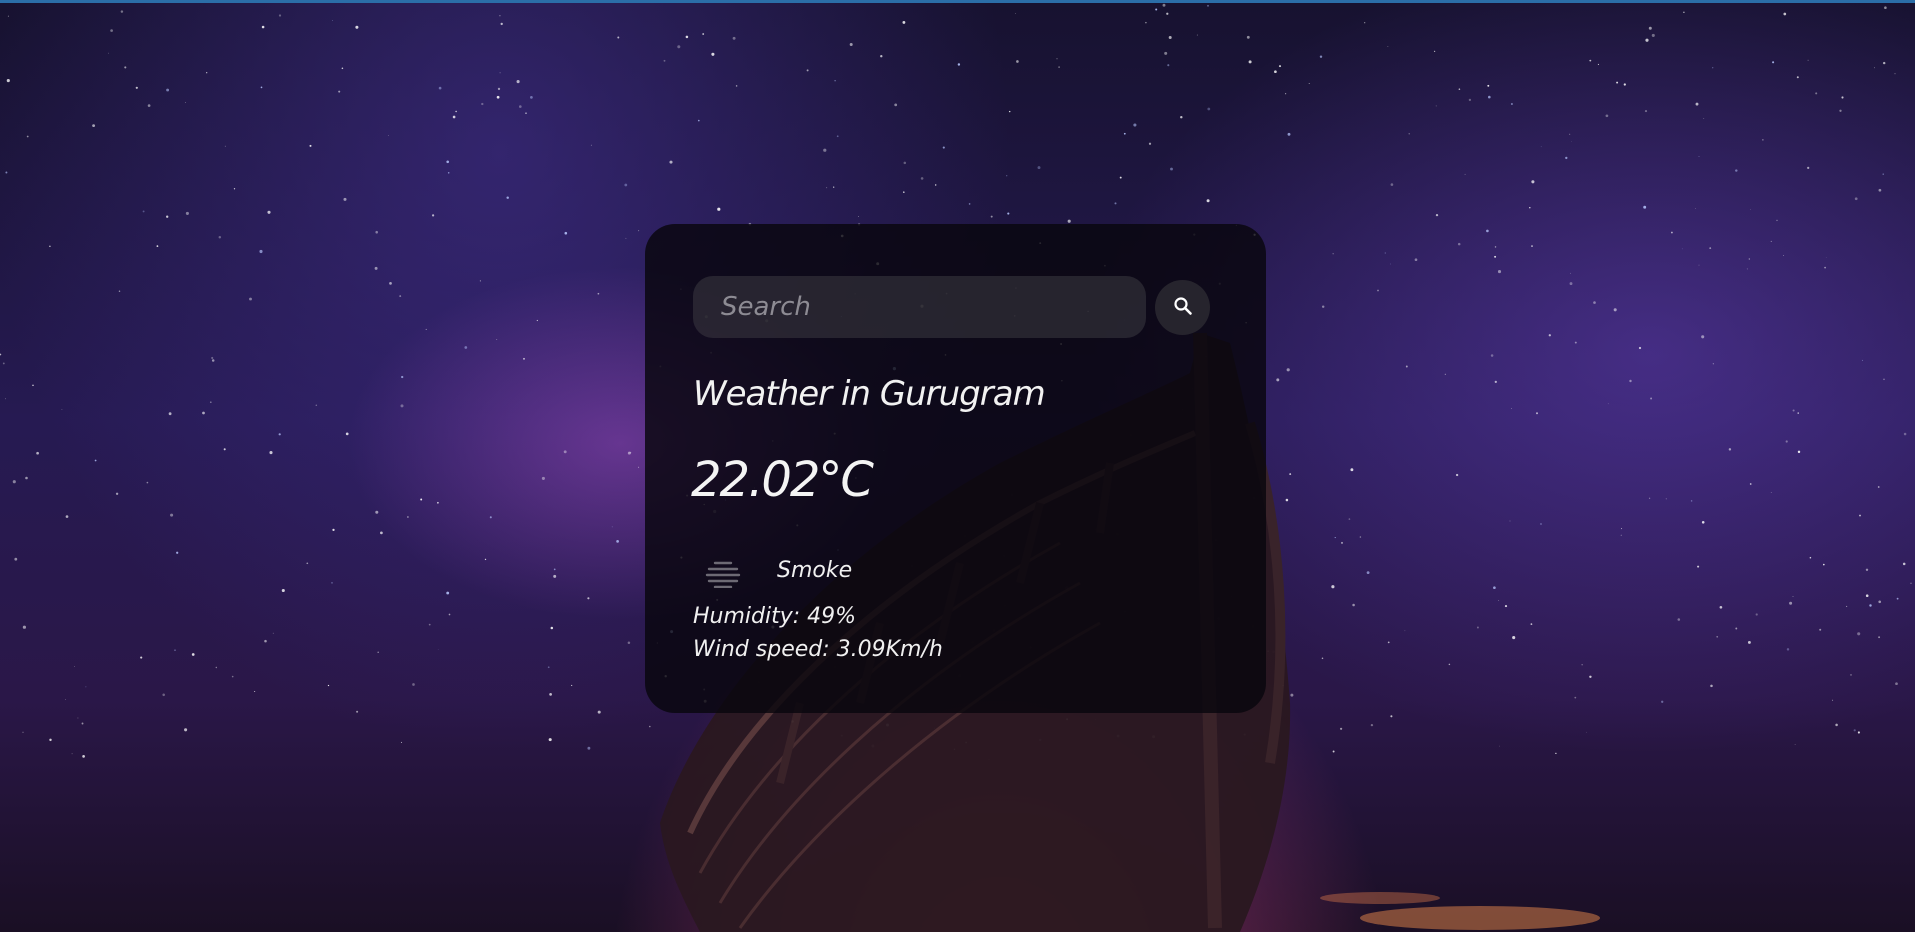  I want to click on search-bar, so click(958, 307).